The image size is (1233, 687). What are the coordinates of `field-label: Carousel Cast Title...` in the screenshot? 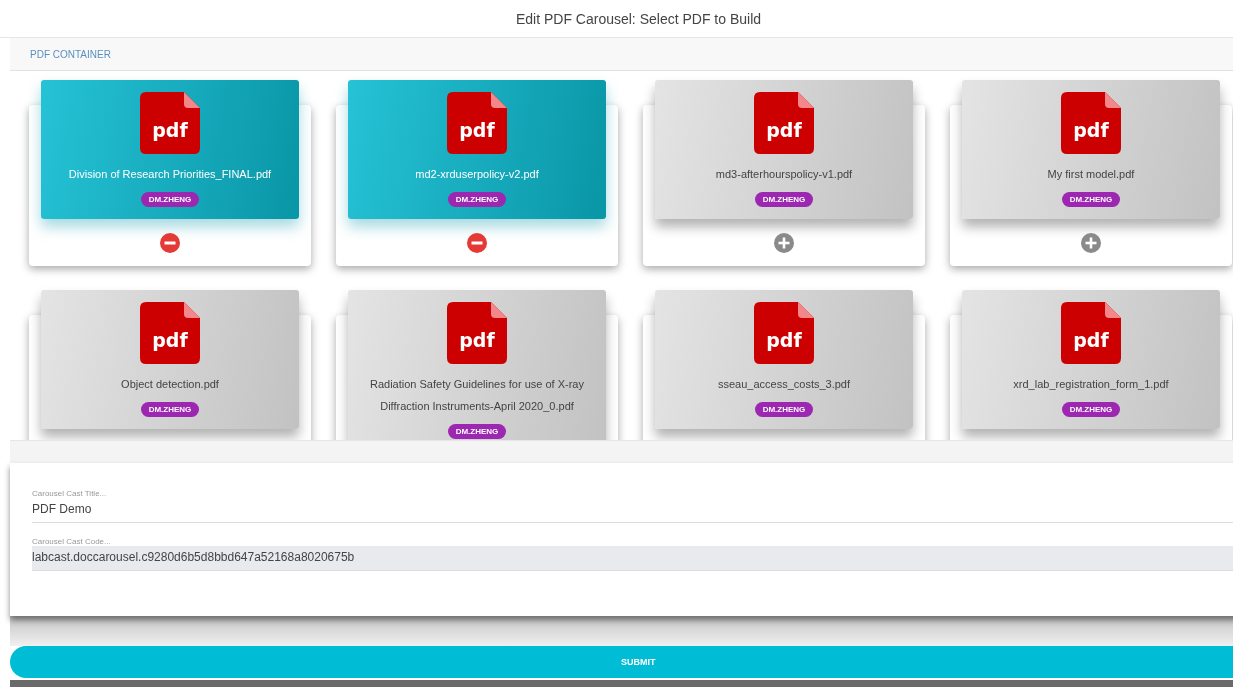 It's located at (70, 493).